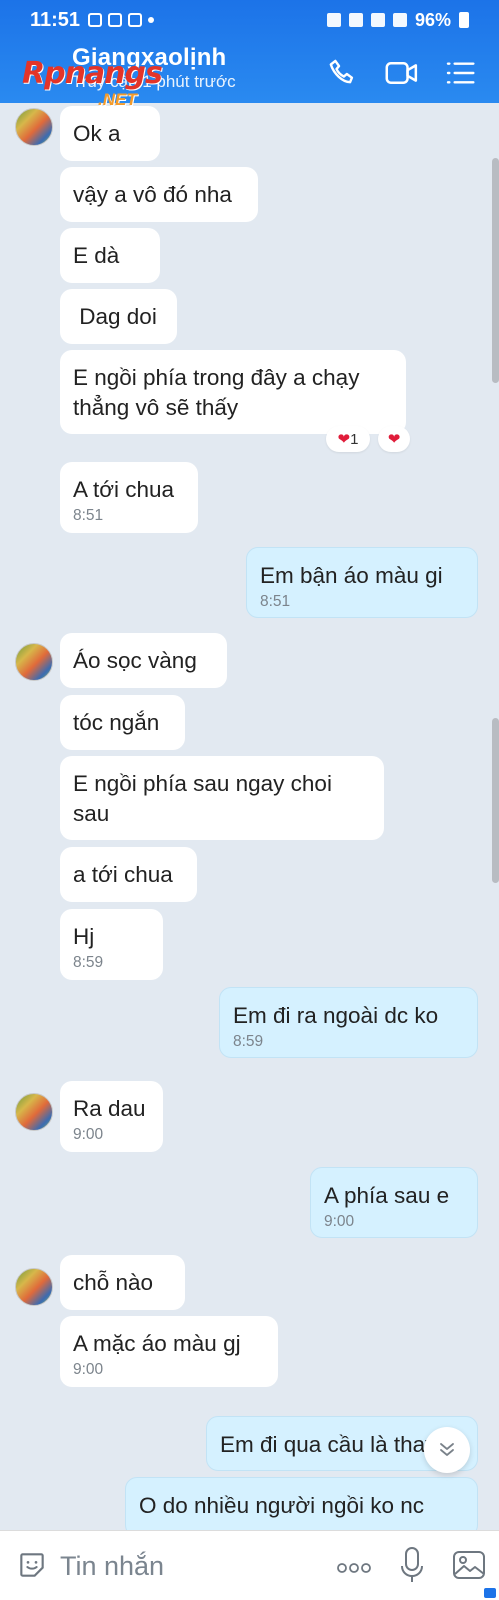  I want to click on options-menu-button, so click(461, 73).